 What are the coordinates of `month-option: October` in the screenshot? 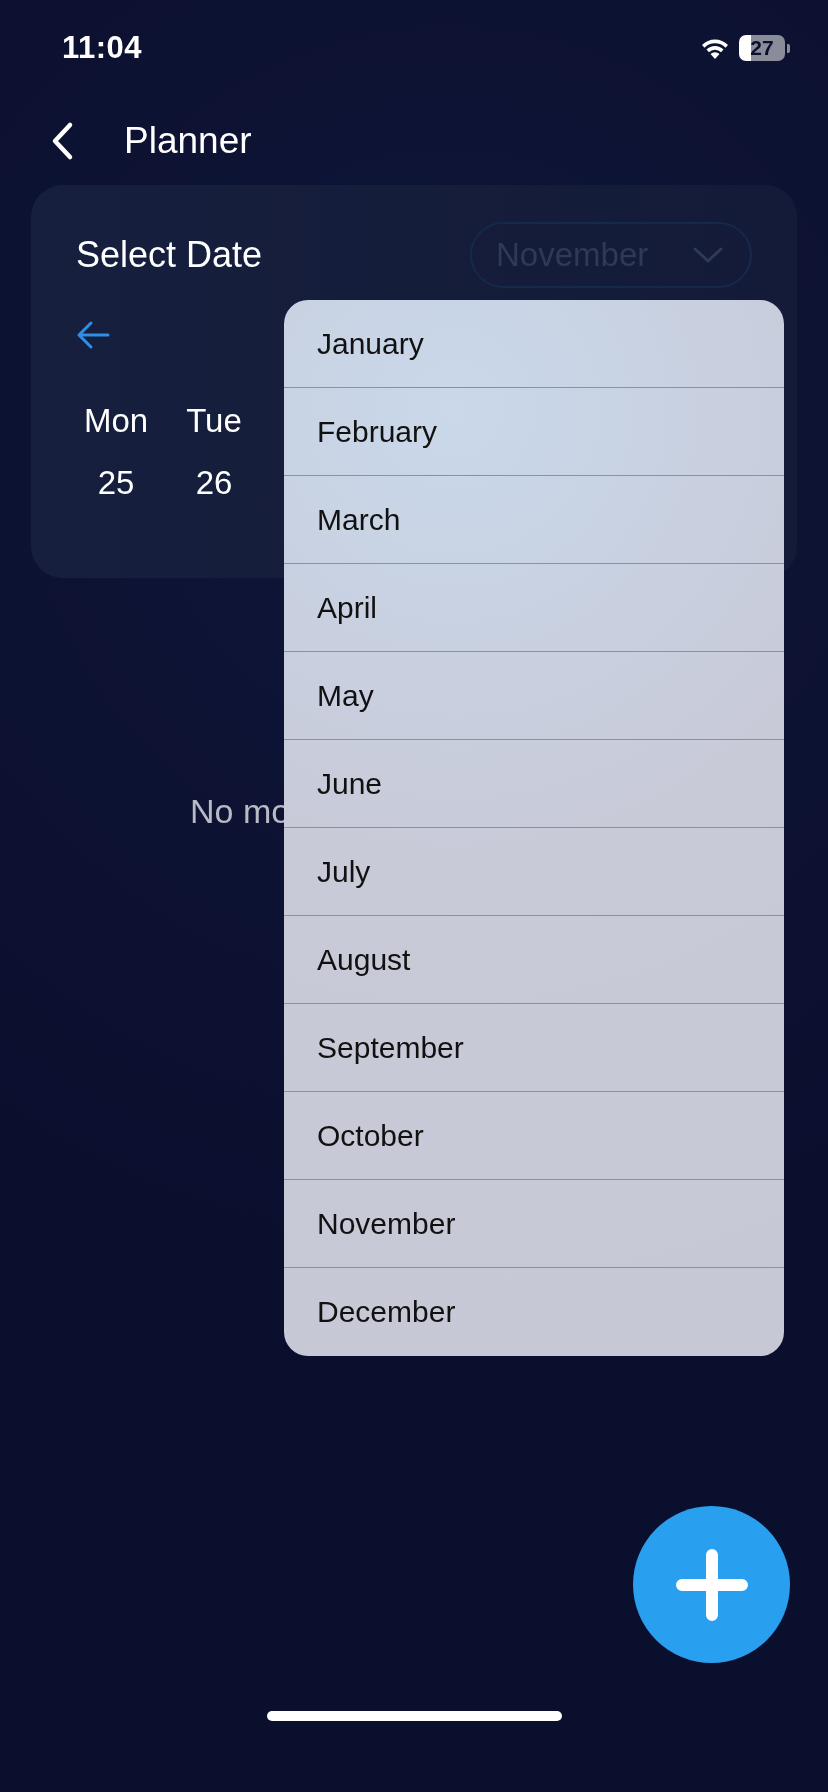 It's located at (534, 1136).